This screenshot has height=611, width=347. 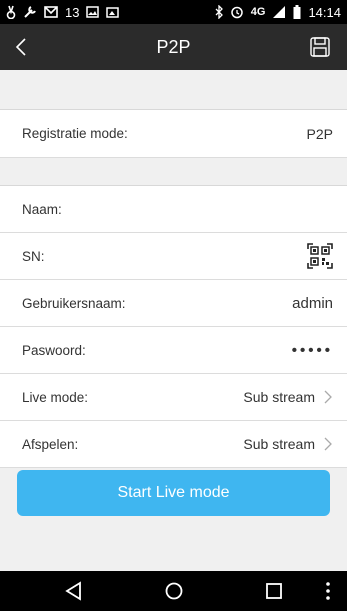 I want to click on status-left-icons: 13, so click(x=63, y=12).